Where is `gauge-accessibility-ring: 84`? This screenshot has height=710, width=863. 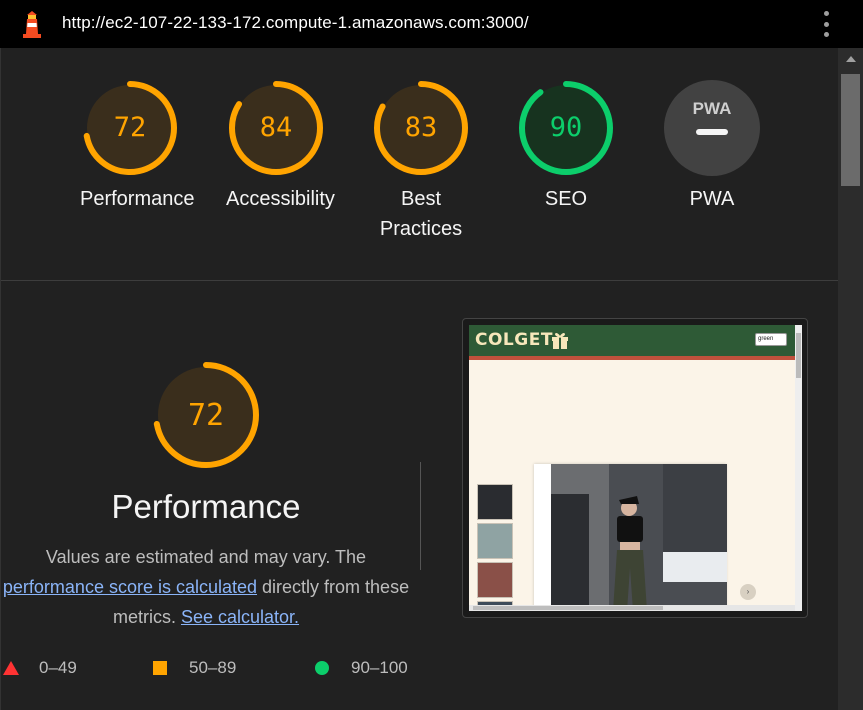
gauge-accessibility-ring: 84 is located at coordinates (276, 128).